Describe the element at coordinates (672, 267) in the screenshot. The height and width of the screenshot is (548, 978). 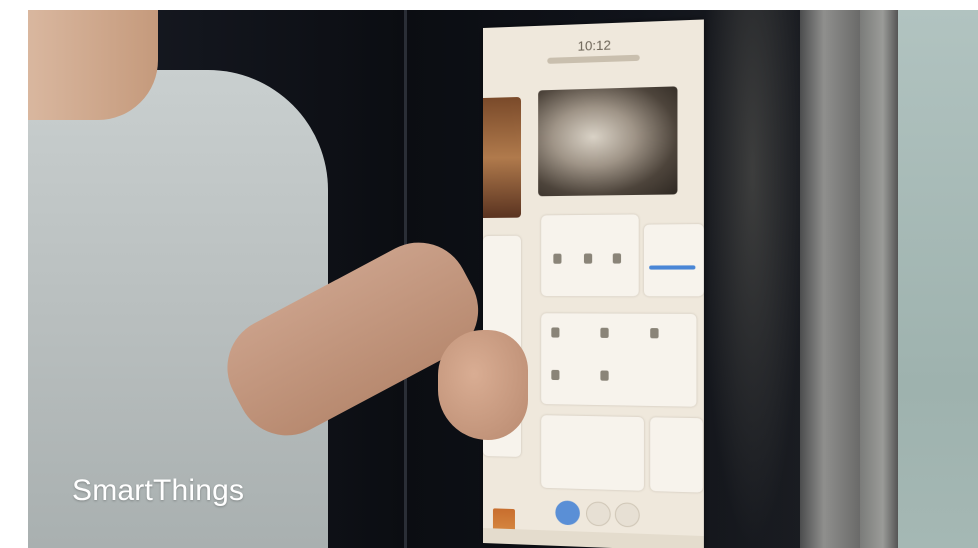
I see `progress-bar` at that location.